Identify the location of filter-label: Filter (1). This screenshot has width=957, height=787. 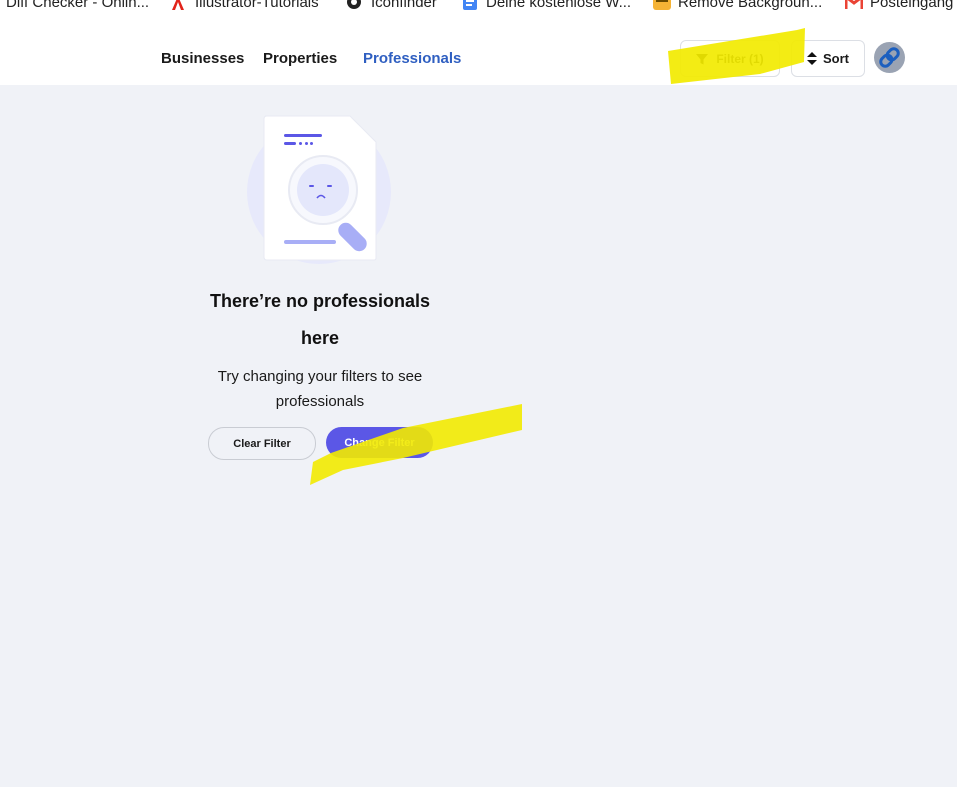
(740, 58).